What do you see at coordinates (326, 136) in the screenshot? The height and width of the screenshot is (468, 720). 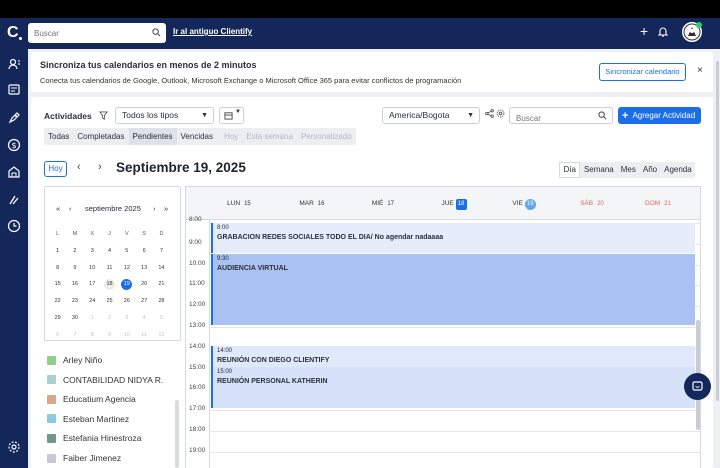 I see `tab-personalizado: Personalizado` at bounding box center [326, 136].